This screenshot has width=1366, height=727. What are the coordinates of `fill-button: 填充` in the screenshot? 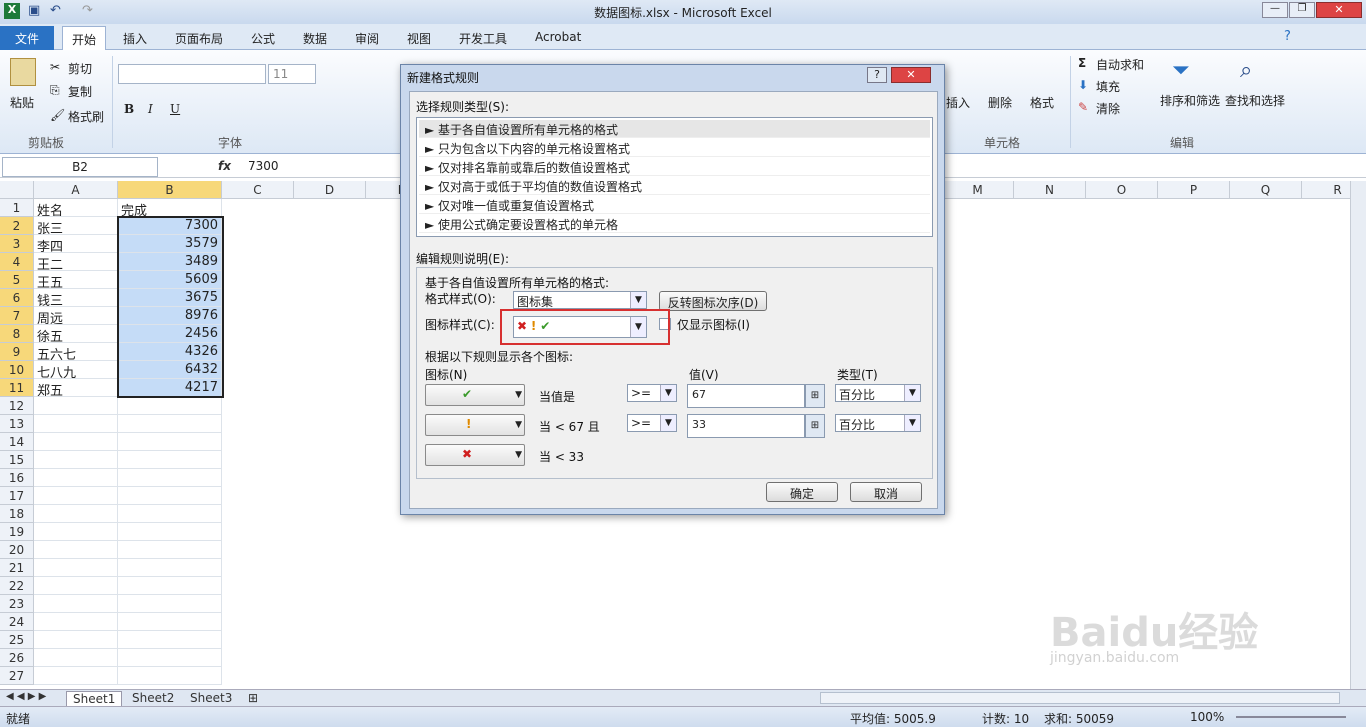 It's located at (1108, 86).